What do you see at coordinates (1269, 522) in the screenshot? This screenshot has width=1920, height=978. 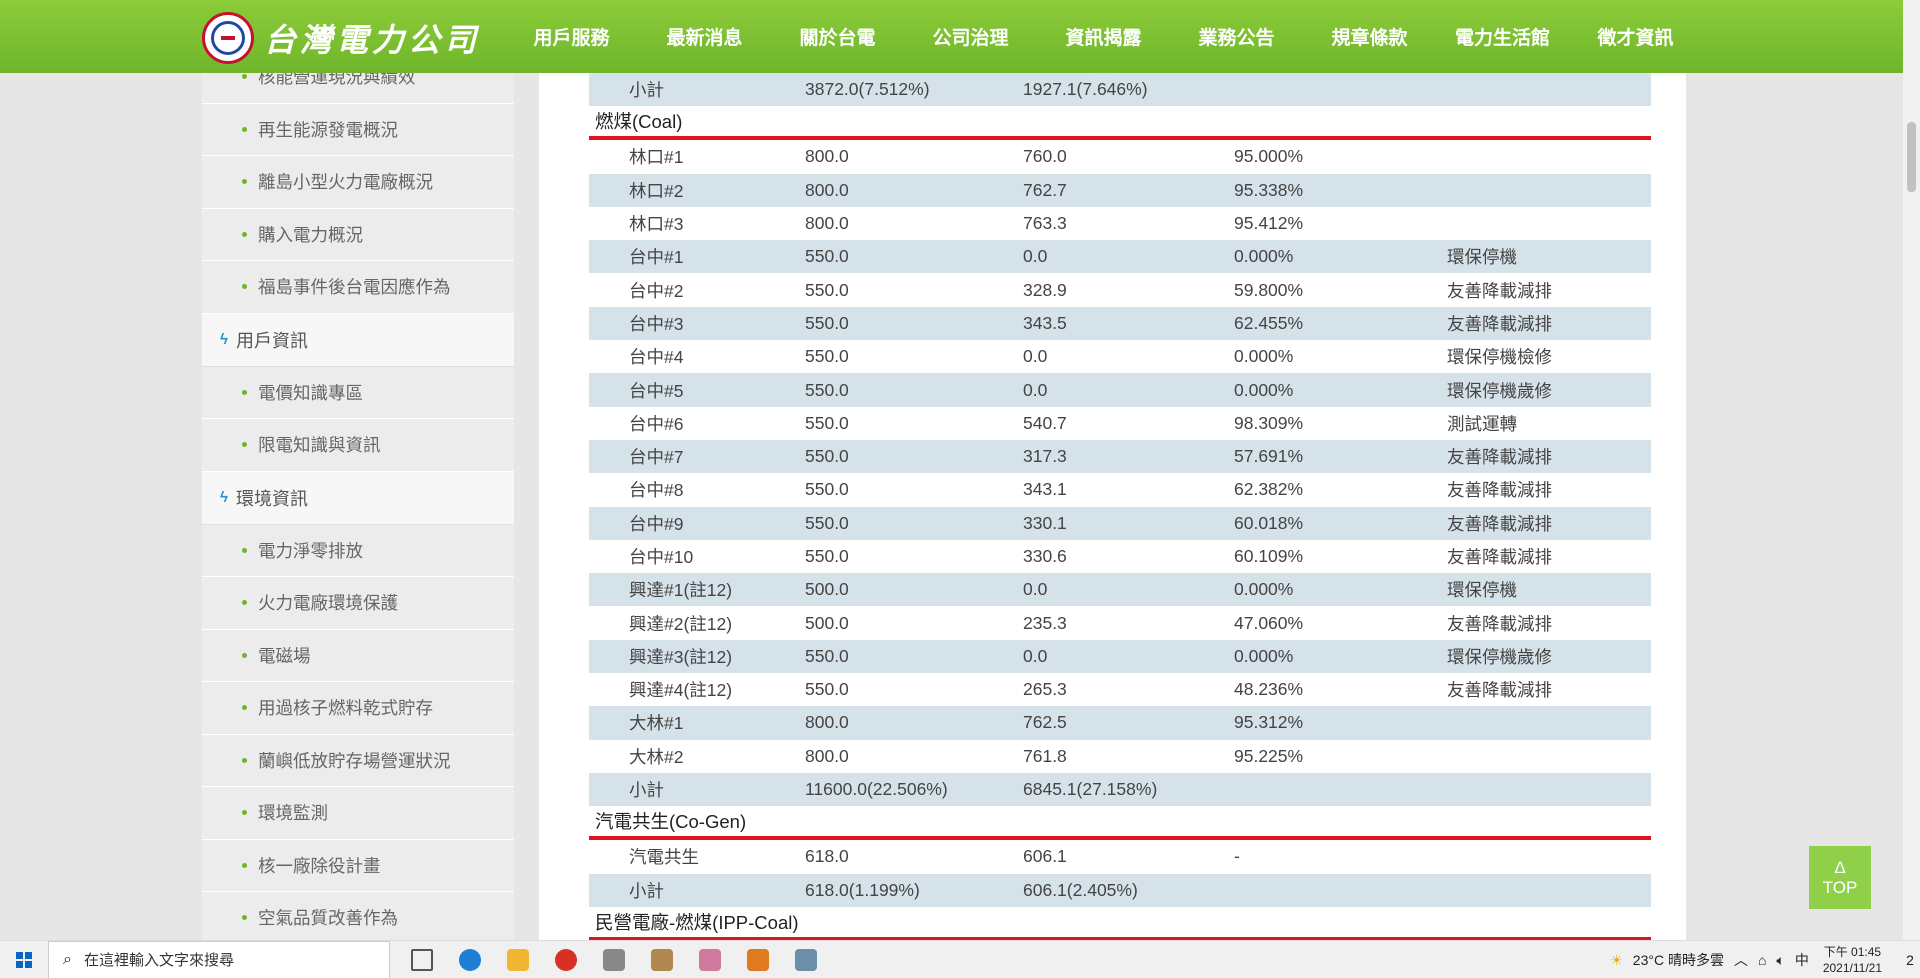 I see `table-cell: 60.018%` at bounding box center [1269, 522].